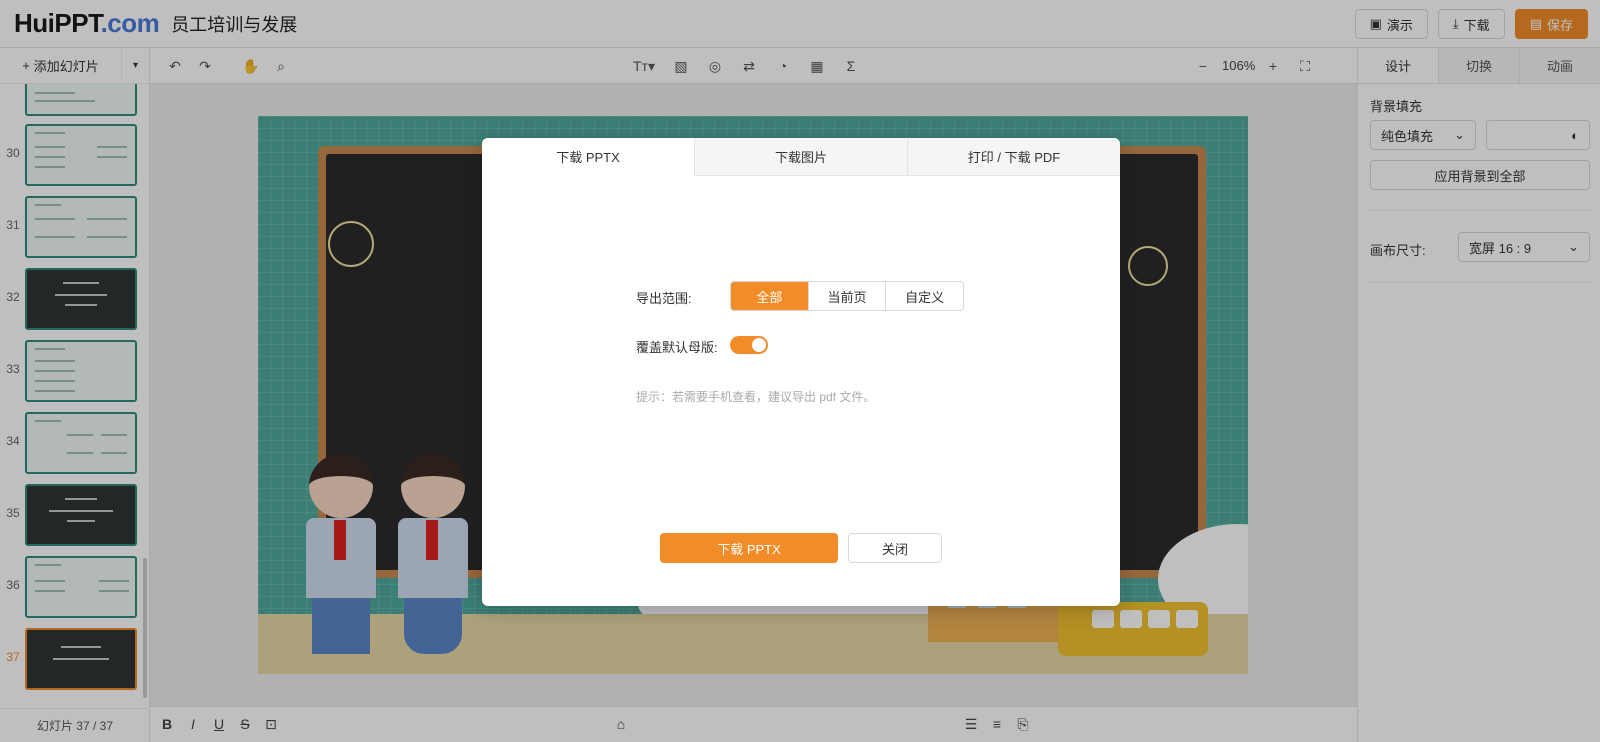 The height and width of the screenshot is (742, 1600). Describe the element at coordinates (588, 157) in the screenshot. I see `tab-download-pptx: 下载 PPTX` at that location.